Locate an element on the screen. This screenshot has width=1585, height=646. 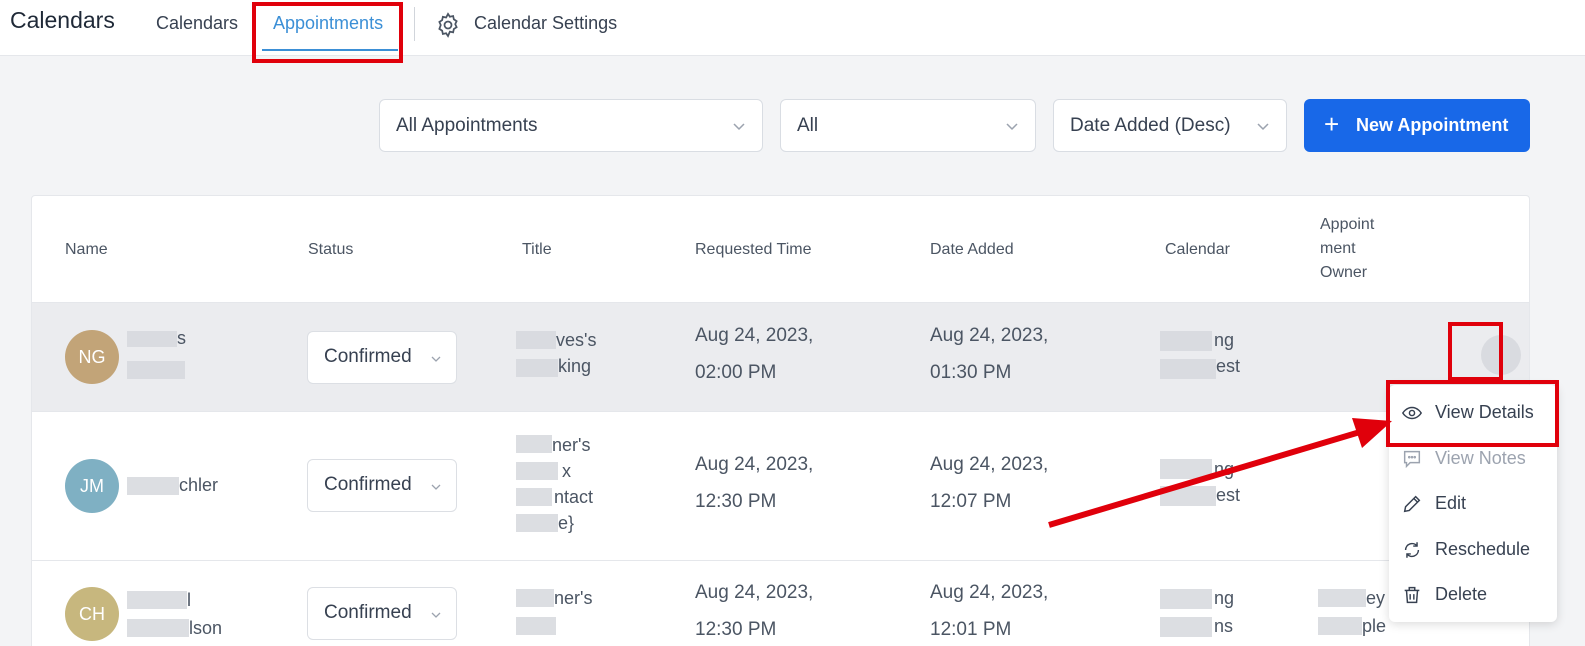
name-text: lson is located at coordinates (206, 628).